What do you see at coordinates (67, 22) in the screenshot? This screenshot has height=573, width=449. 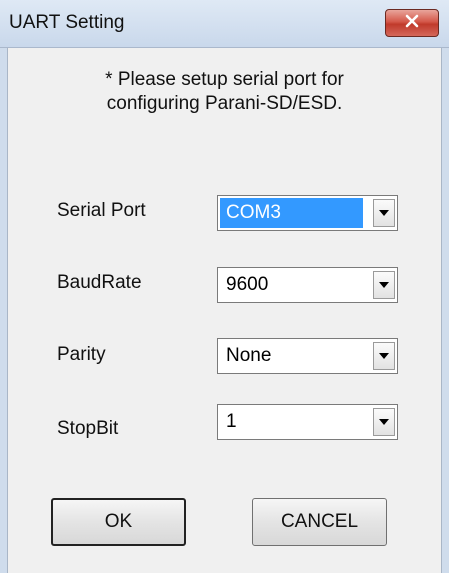 I see `window-title: UART Setting` at bounding box center [67, 22].